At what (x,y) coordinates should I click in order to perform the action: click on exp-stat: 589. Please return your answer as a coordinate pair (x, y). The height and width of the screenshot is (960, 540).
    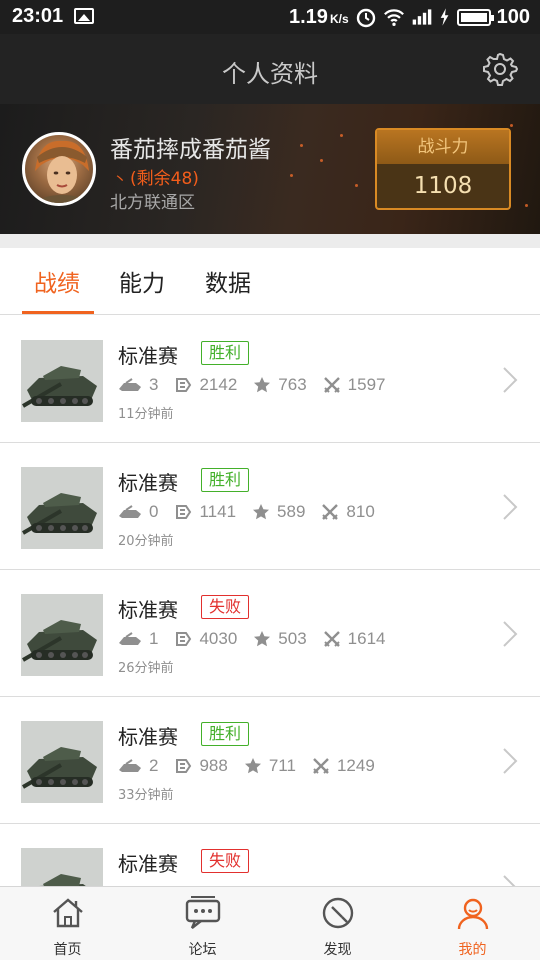
    Looking at the image, I should click on (278, 512).